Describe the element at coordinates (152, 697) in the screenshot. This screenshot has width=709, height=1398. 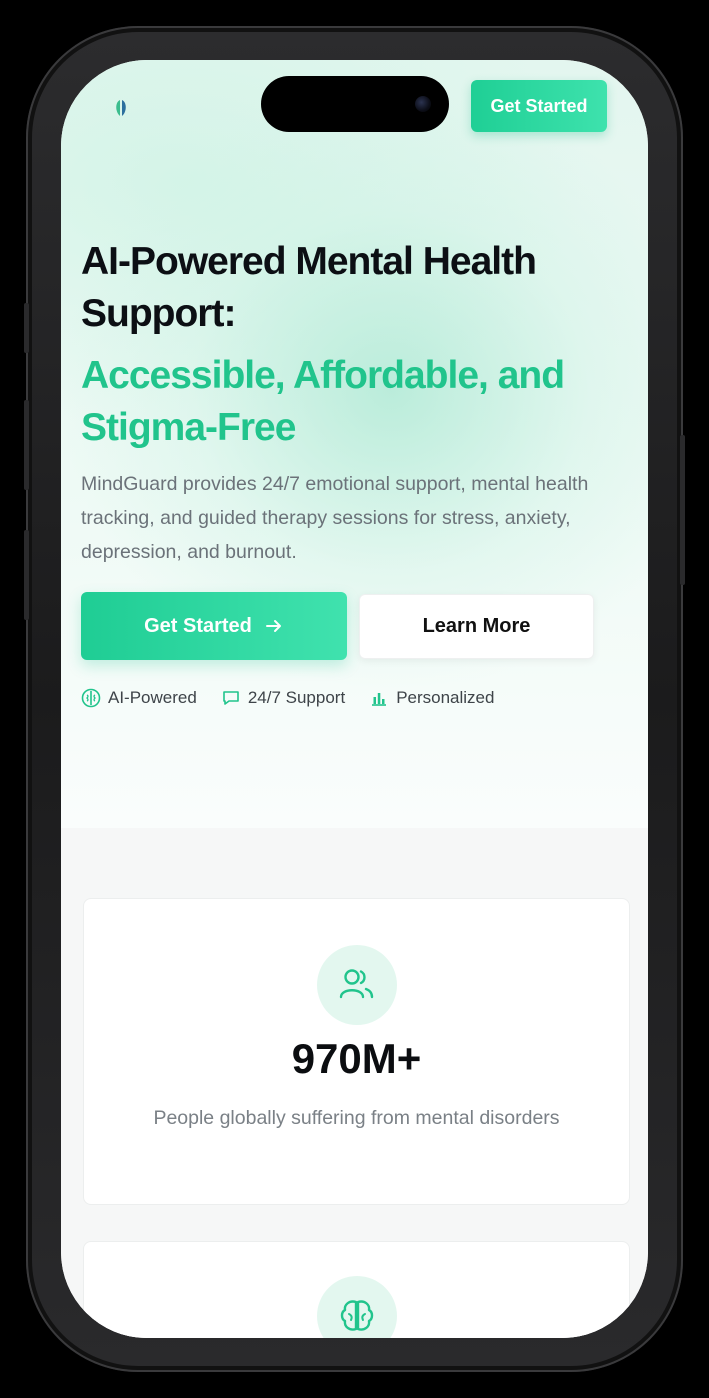
I see `feature-label: AI-Powered` at that location.